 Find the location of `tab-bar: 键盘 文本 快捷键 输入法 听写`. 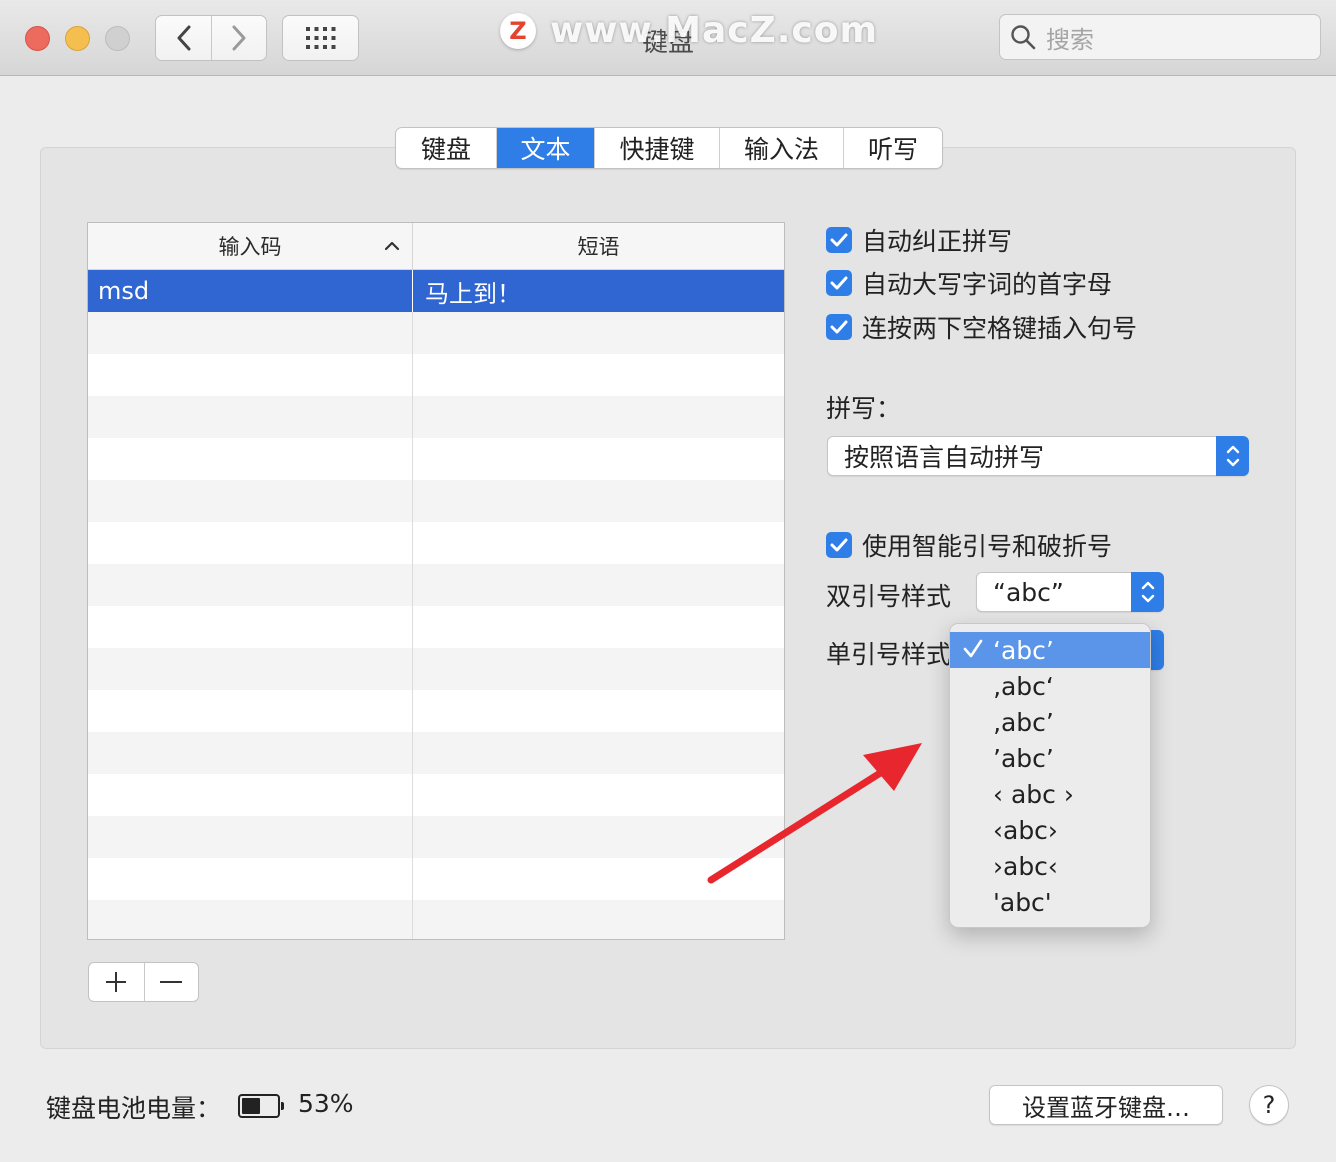

tab-bar: 键盘 文本 快捷键 输入法 听写 is located at coordinates (669, 148).